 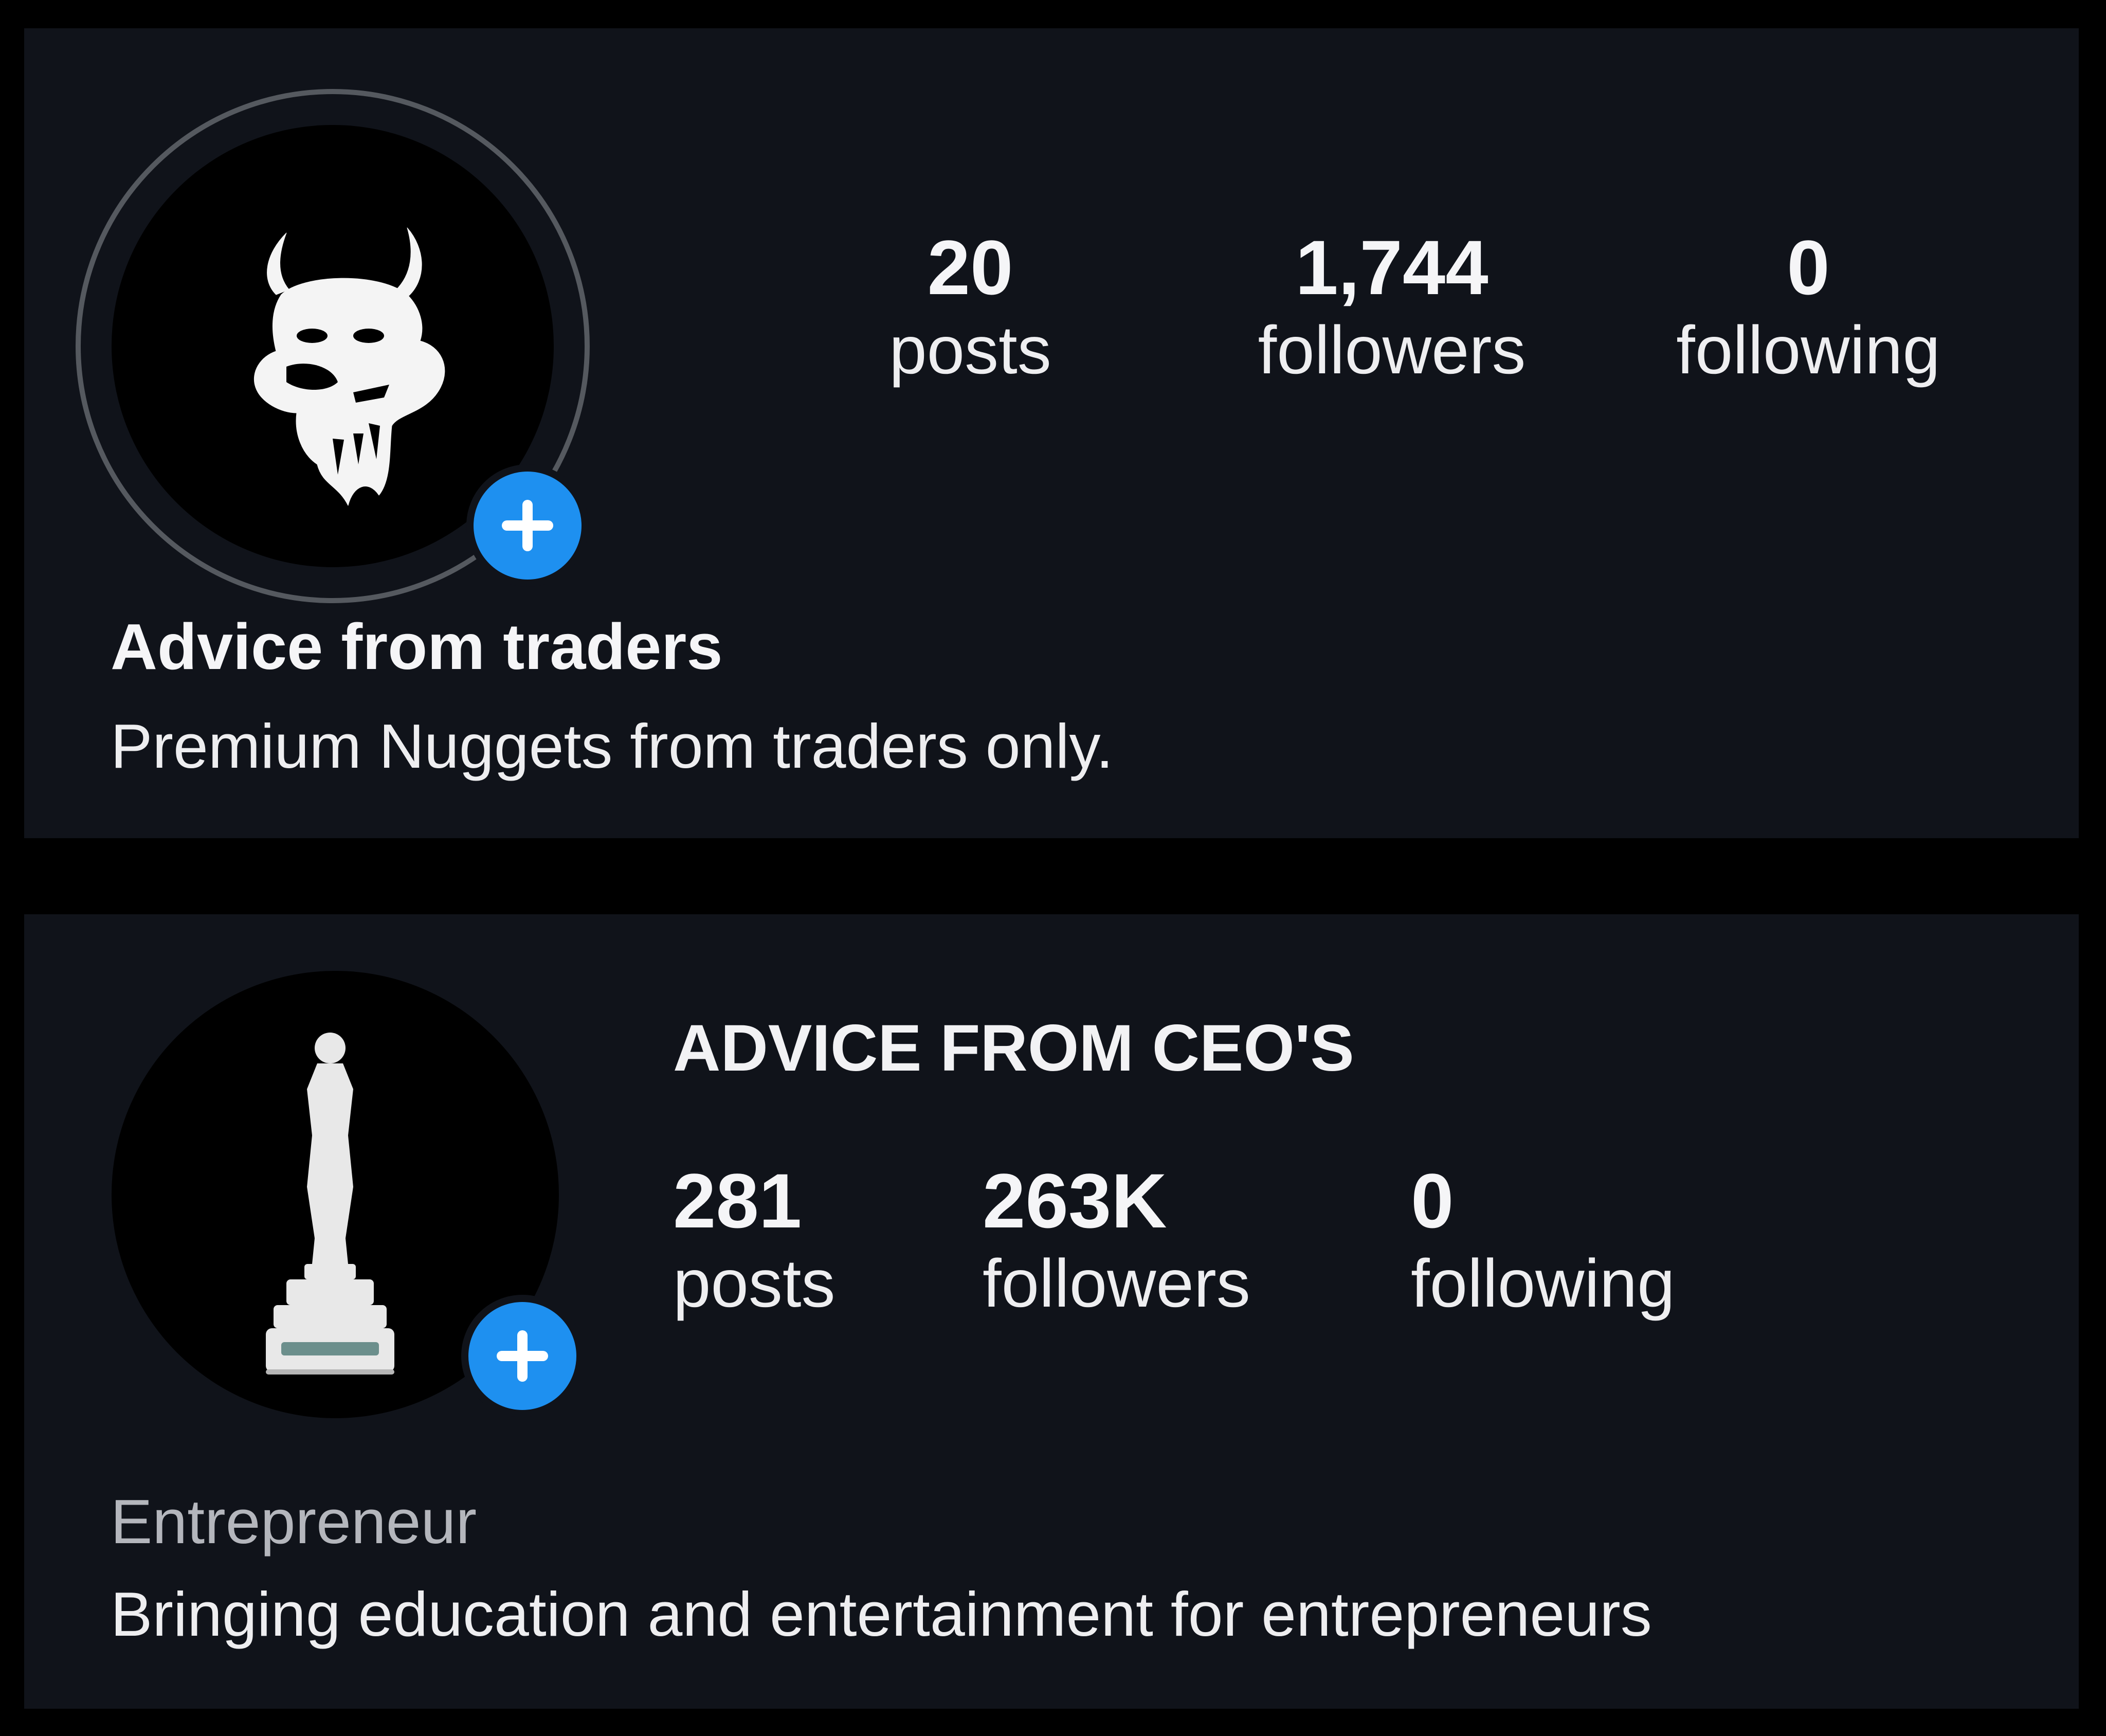 What do you see at coordinates (737, 1201) in the screenshot?
I see `posts-count: 281` at bounding box center [737, 1201].